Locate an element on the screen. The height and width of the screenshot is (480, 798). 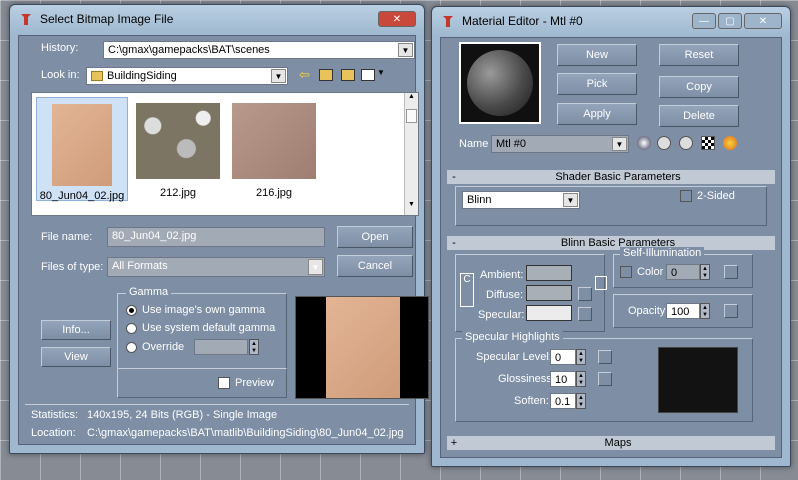
name-value: Mtl #0 is located at coordinates (511, 144).